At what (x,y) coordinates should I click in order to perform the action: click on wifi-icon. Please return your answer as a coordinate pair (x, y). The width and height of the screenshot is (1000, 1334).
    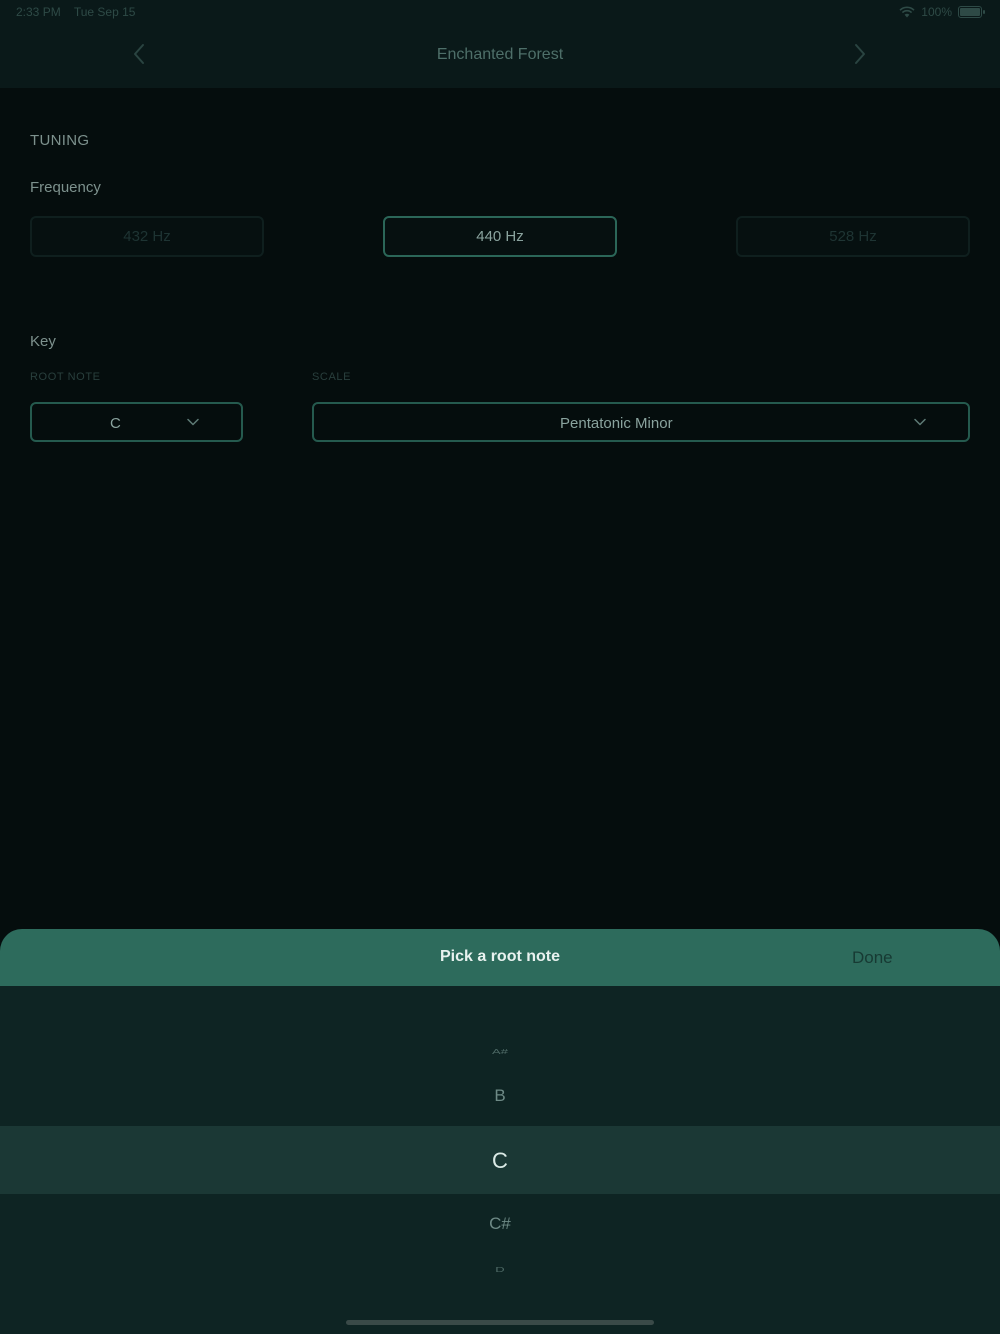
    Looking at the image, I should click on (907, 12).